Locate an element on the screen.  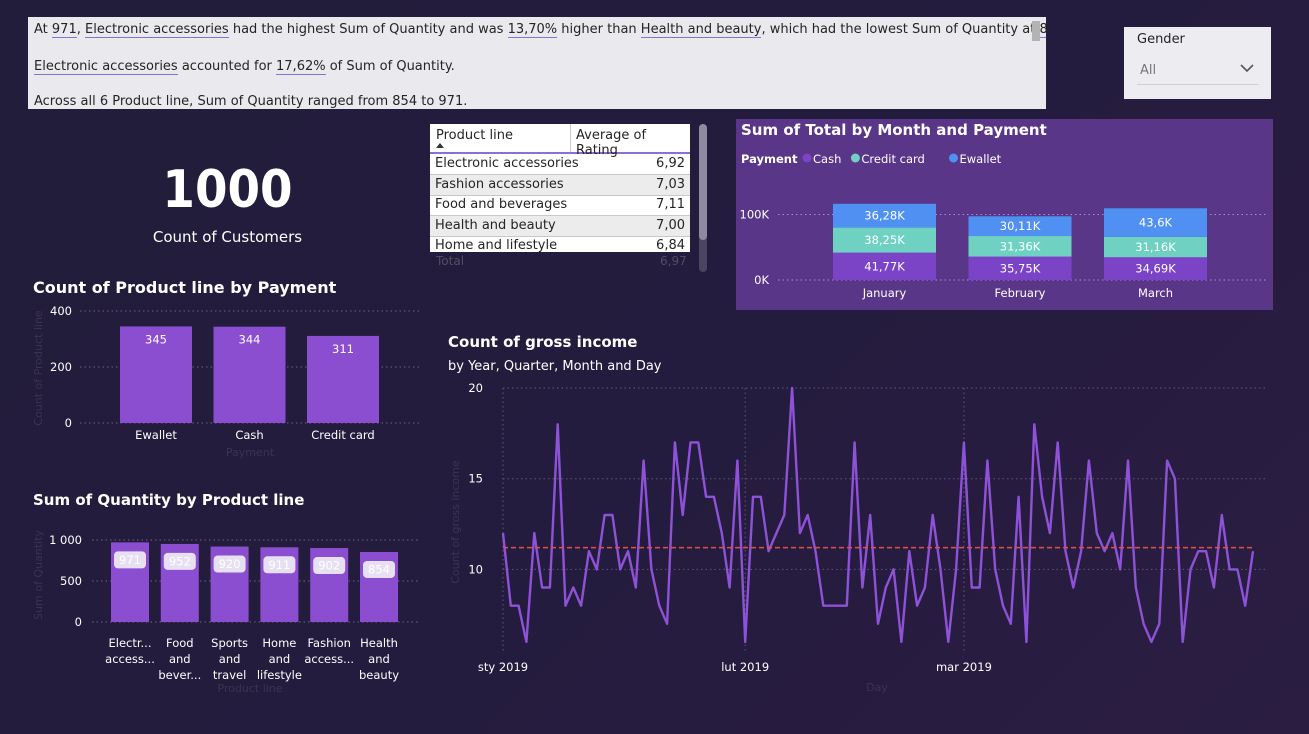
payment-chart-ylabel: Count of Product line is located at coordinates (38, 368).